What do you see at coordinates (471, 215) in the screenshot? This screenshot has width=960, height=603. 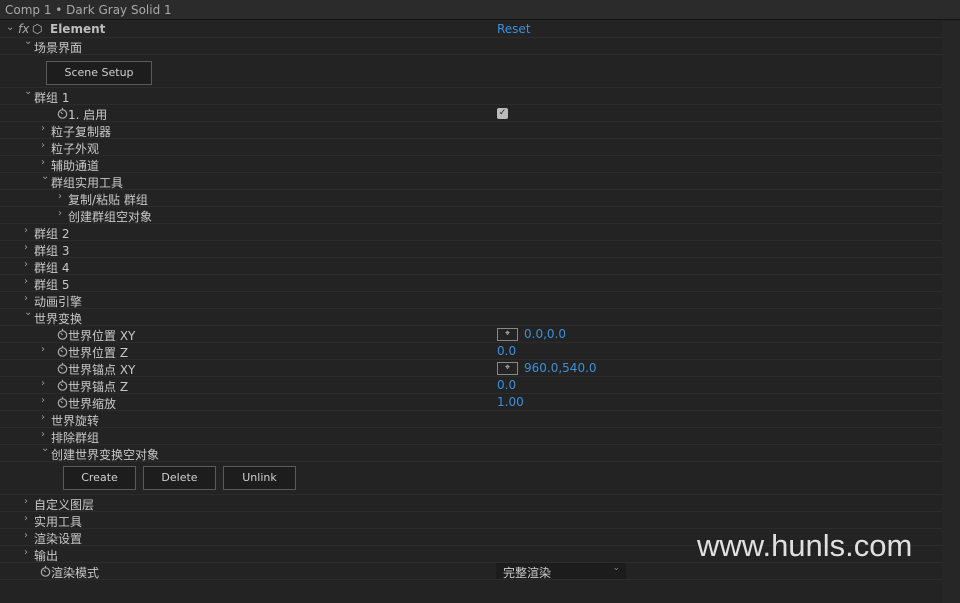 I see `property-row: › 创建群组空对象` at bounding box center [471, 215].